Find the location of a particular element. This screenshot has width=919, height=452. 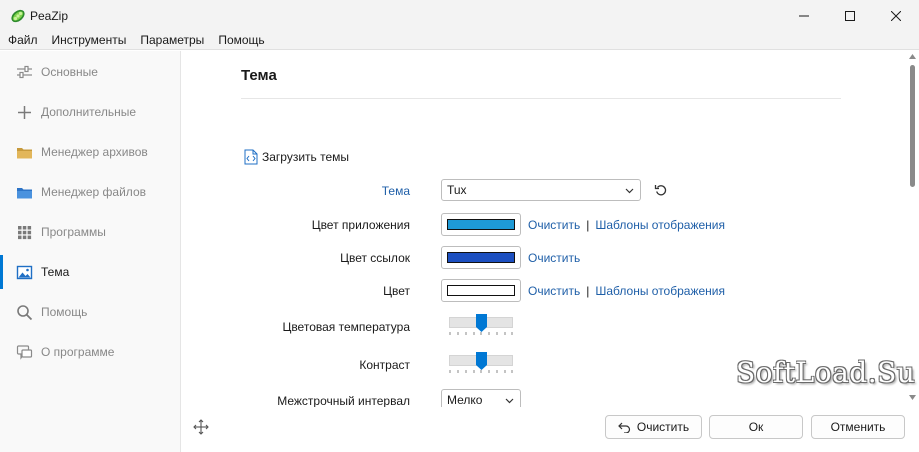

cancel-button-label: Отменить is located at coordinates (858, 427).